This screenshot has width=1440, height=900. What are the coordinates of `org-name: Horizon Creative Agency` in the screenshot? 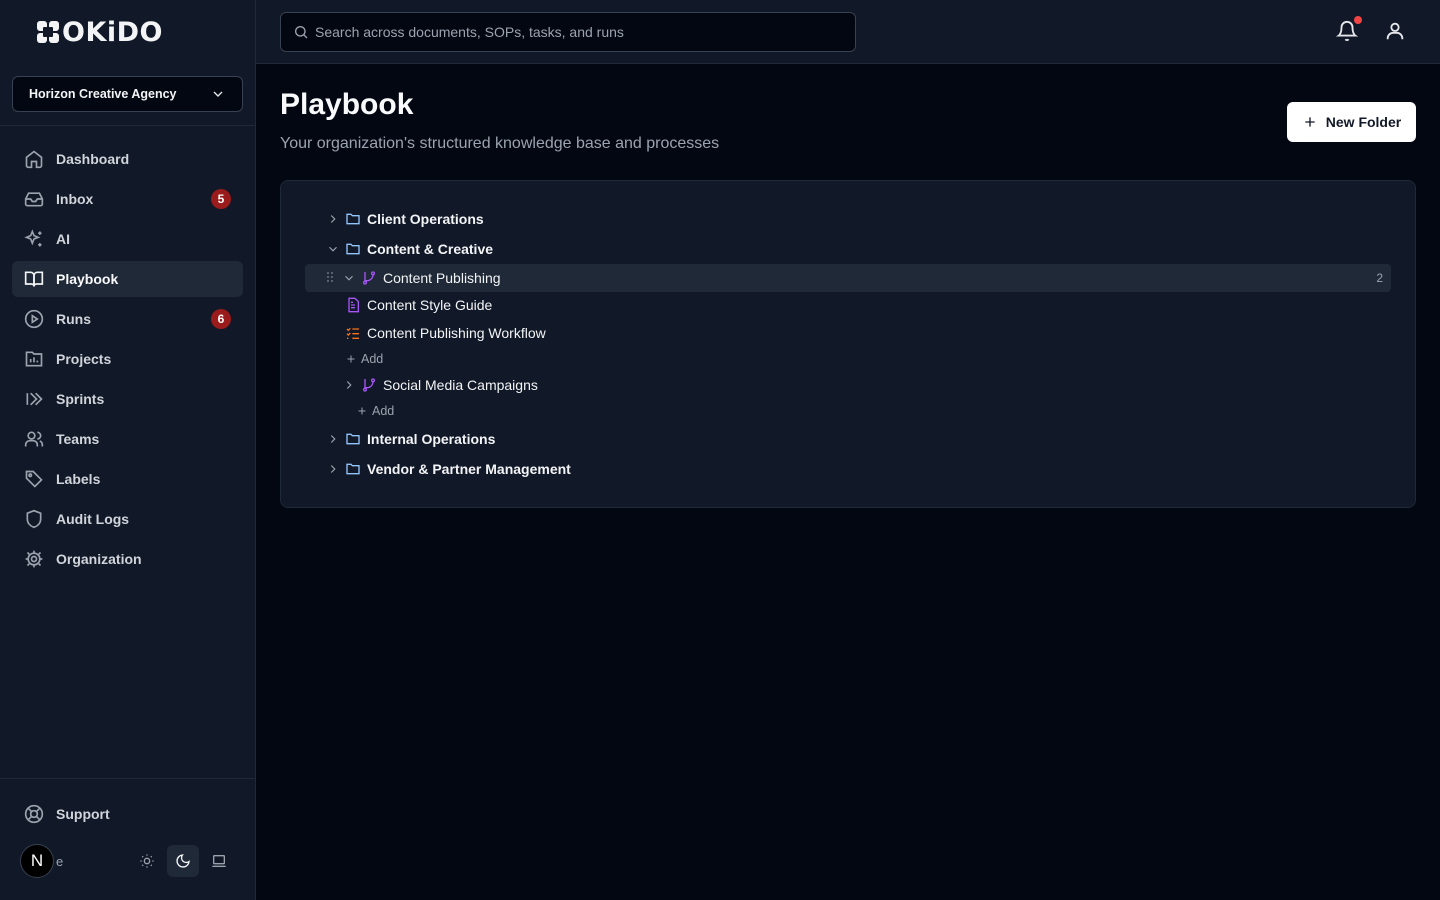 It's located at (103, 94).